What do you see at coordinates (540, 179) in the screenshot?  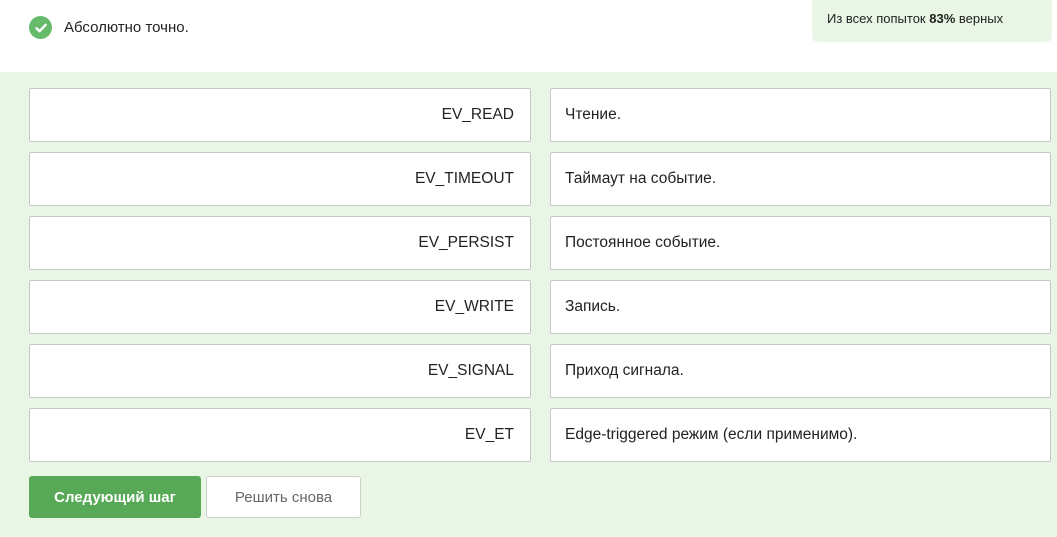 I see `match-row: EV_TIMEOUT Таймаут на событие.` at bounding box center [540, 179].